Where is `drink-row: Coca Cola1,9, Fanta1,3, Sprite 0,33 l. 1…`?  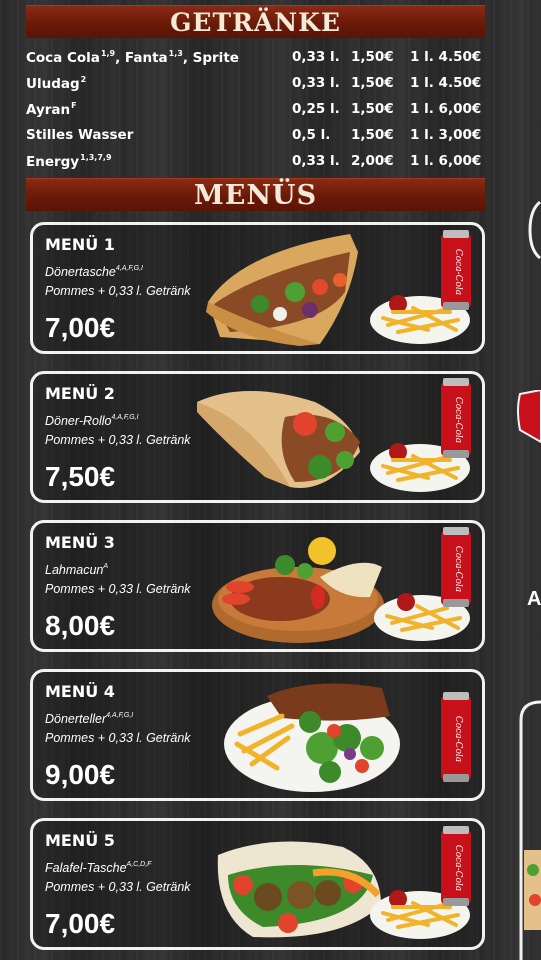 drink-row: Coca Cola1,9, Fanta1,3, Sprite 0,33 l. 1… is located at coordinates (261, 60).